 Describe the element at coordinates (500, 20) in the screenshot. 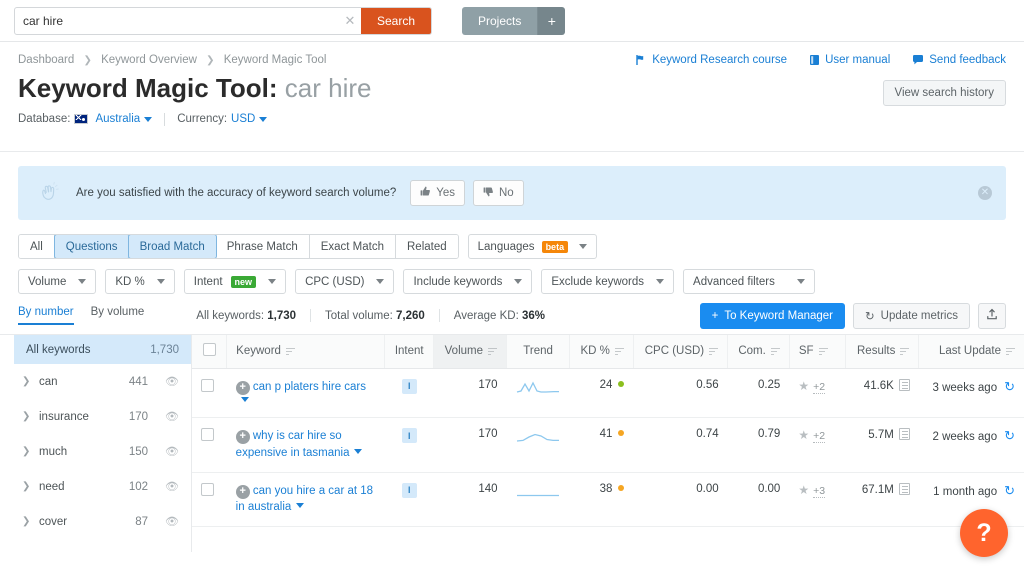

I see `projects-button: Projects` at that location.